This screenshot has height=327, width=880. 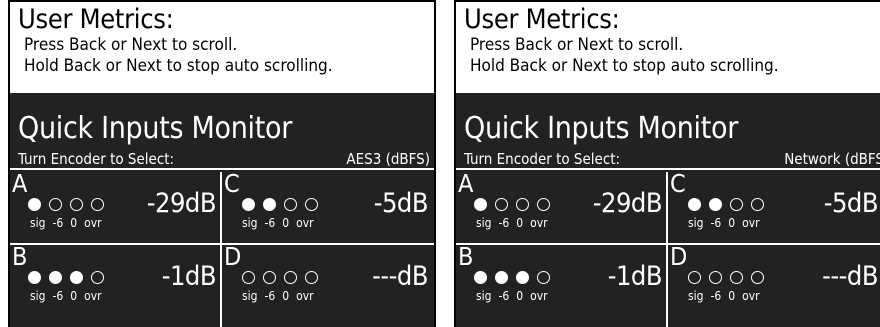 What do you see at coordinates (466, 256) in the screenshot?
I see `channel-letter: B` at bounding box center [466, 256].